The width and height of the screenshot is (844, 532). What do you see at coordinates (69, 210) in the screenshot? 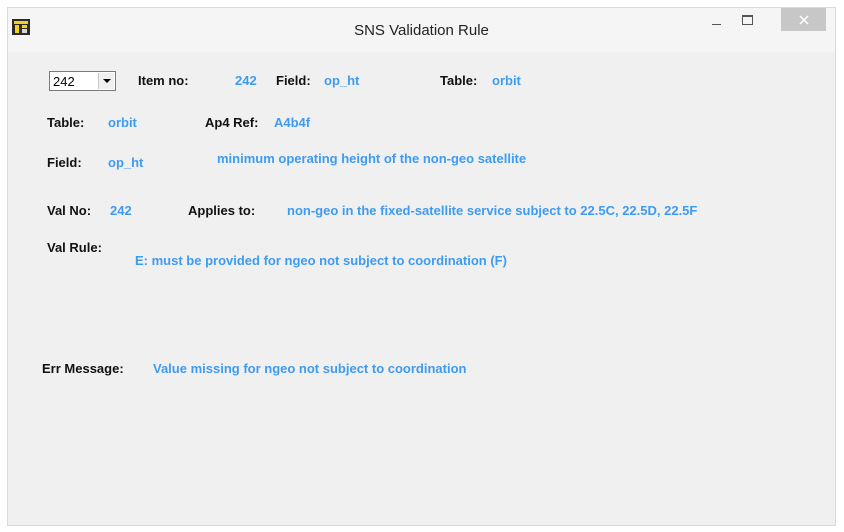
I see `val-no-label: Val No:` at bounding box center [69, 210].